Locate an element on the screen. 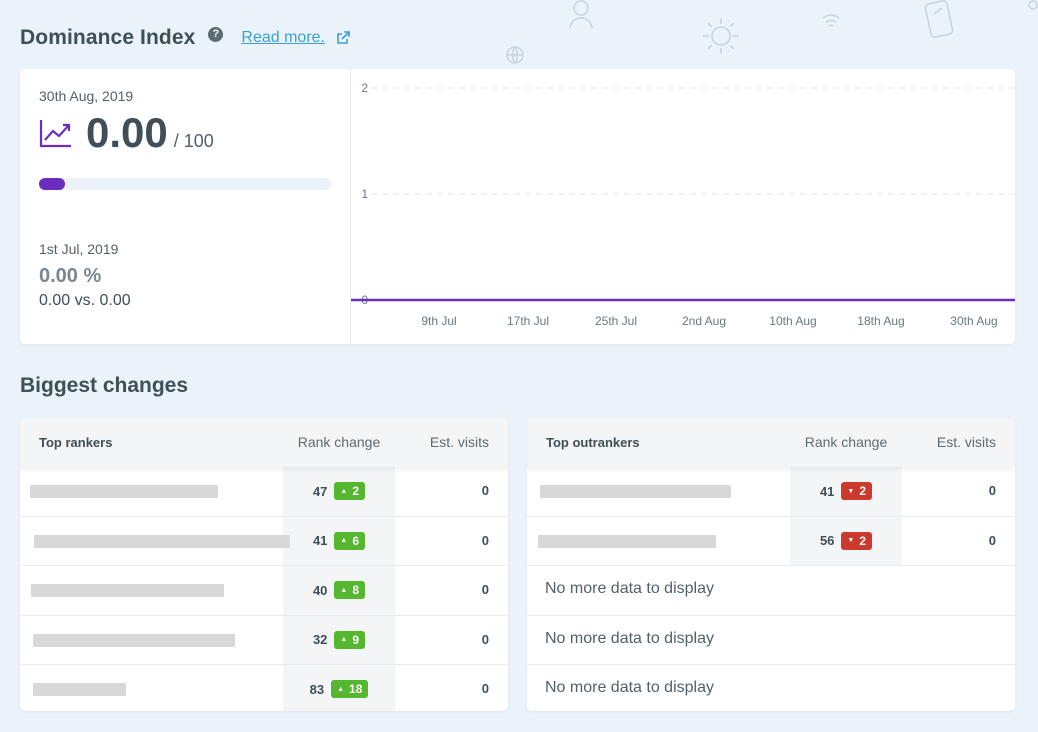 Image resolution: width=1038 pixels, height=732 pixels. table-row: 47 ▲ 2 0 is located at coordinates (264, 492).